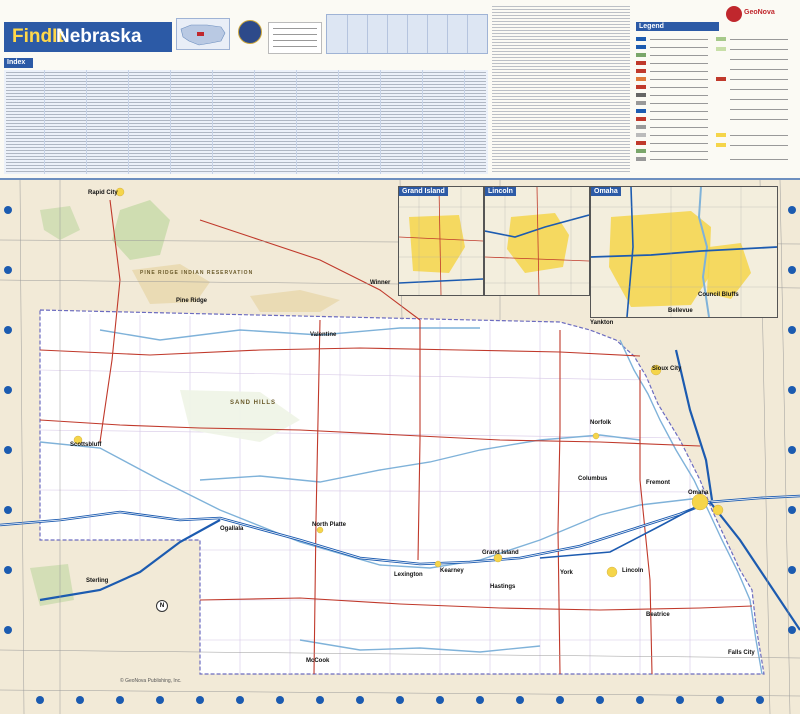 Image resolution: width=800 pixels, height=714 pixels. I want to click on legend-title: Legend, so click(677, 26).